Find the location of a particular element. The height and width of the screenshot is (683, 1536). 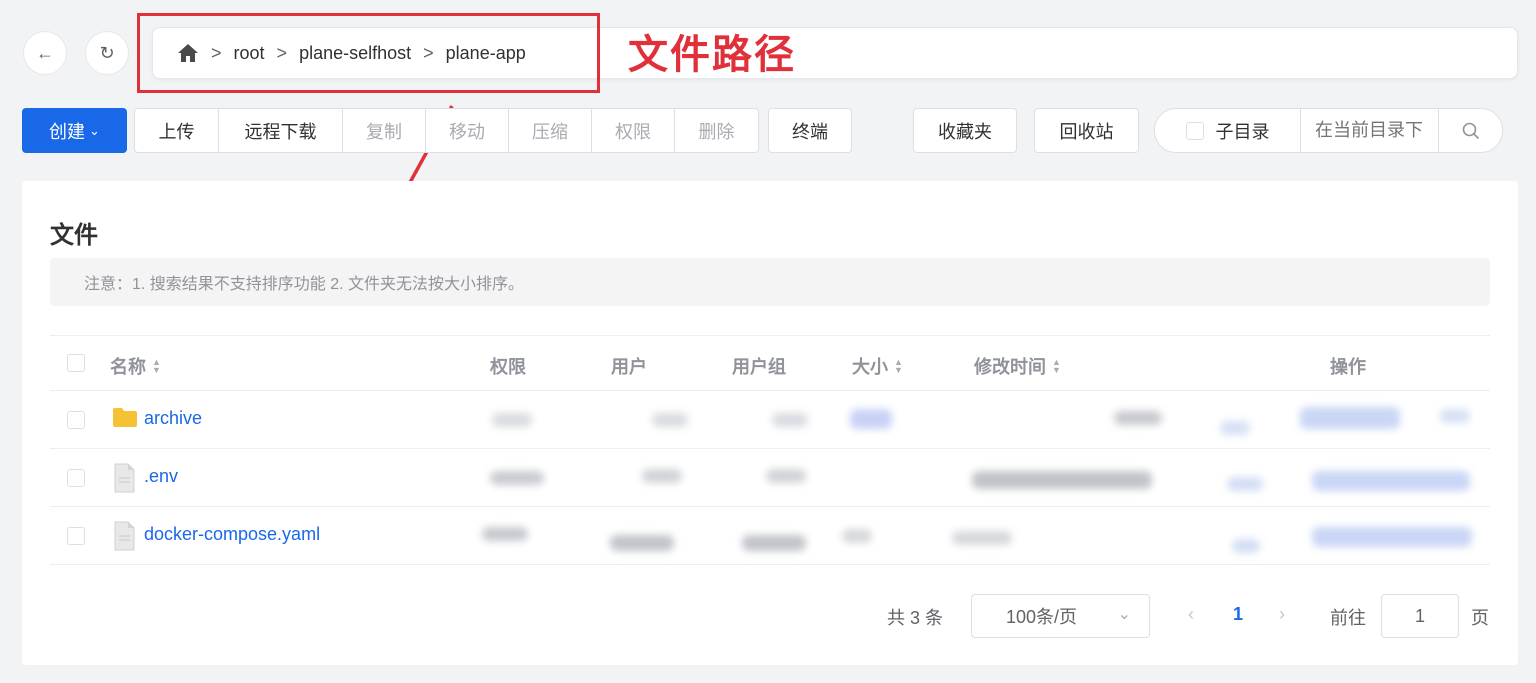

select-all-checkbox is located at coordinates (76, 363).